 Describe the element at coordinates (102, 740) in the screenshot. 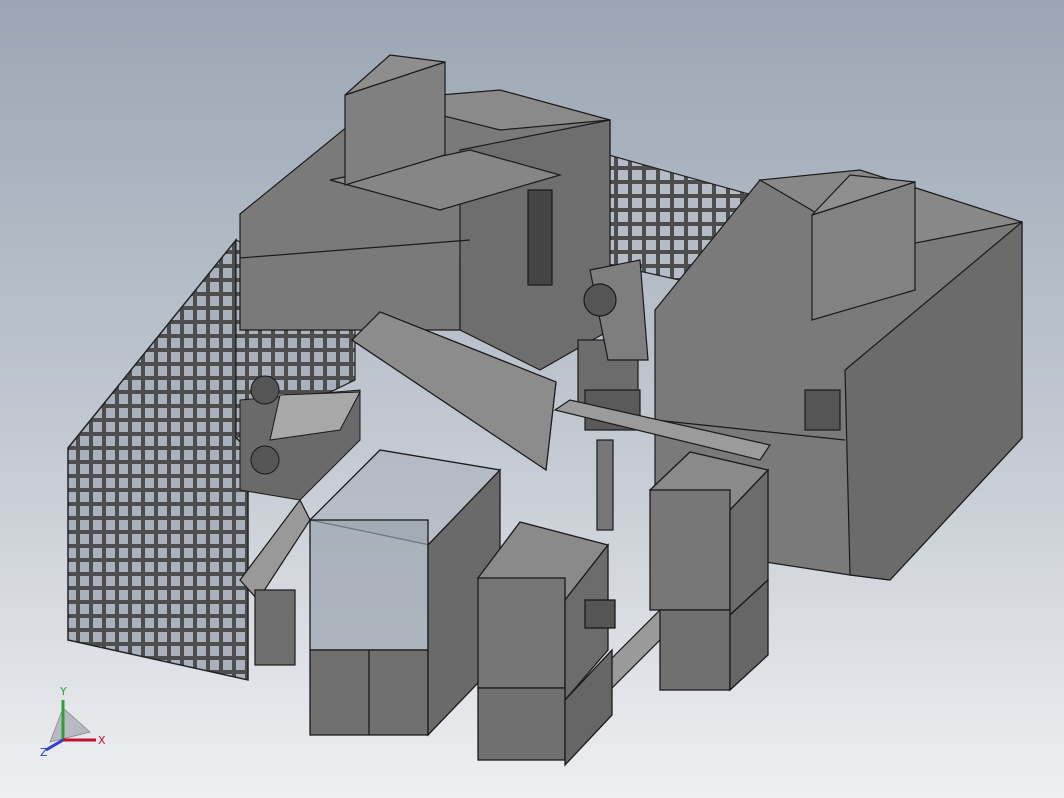

I see `x-axis-label: X` at that location.